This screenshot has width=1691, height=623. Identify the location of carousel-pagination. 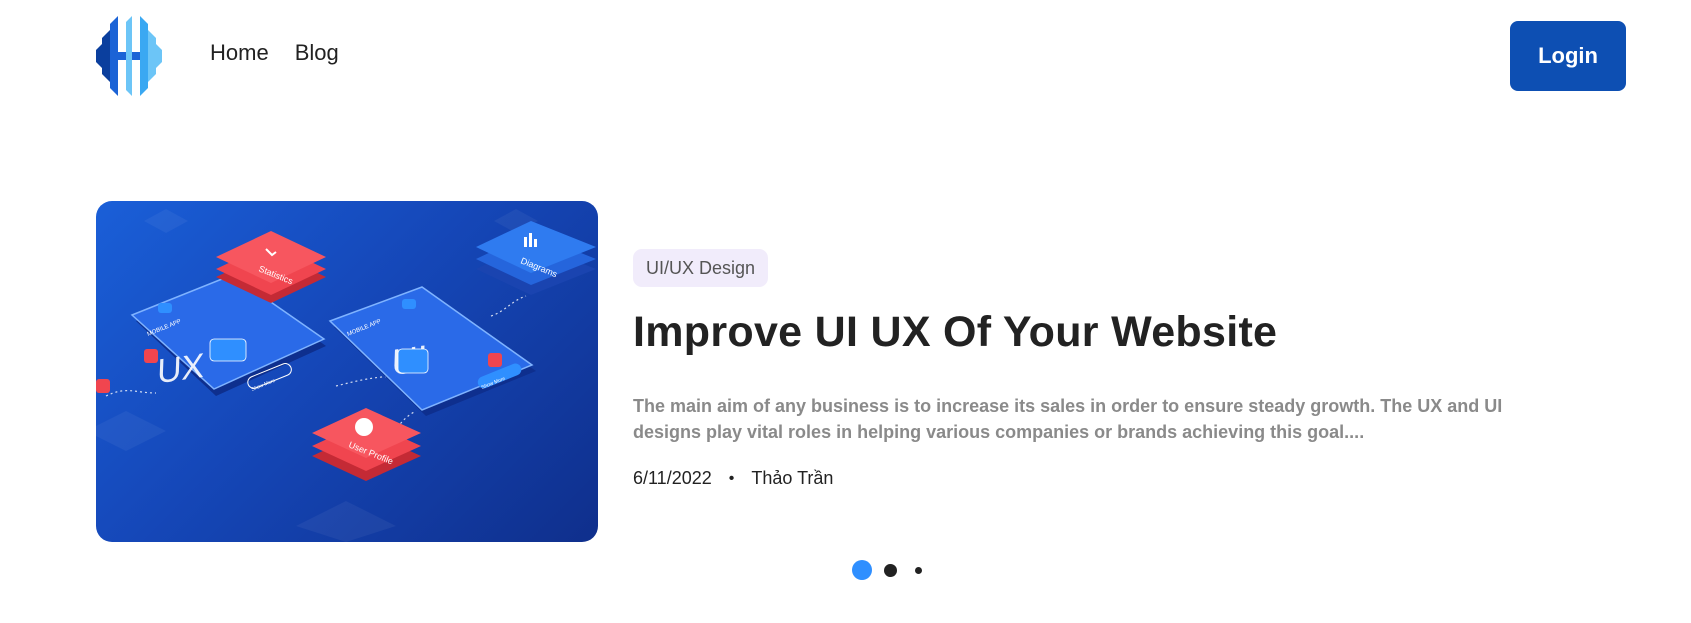
(887, 570).